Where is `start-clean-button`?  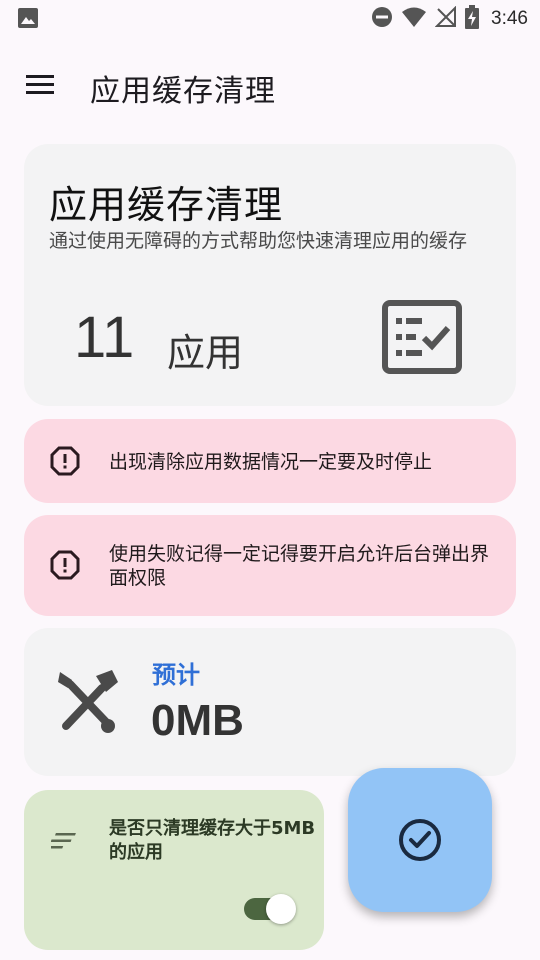
start-clean-button is located at coordinates (420, 840).